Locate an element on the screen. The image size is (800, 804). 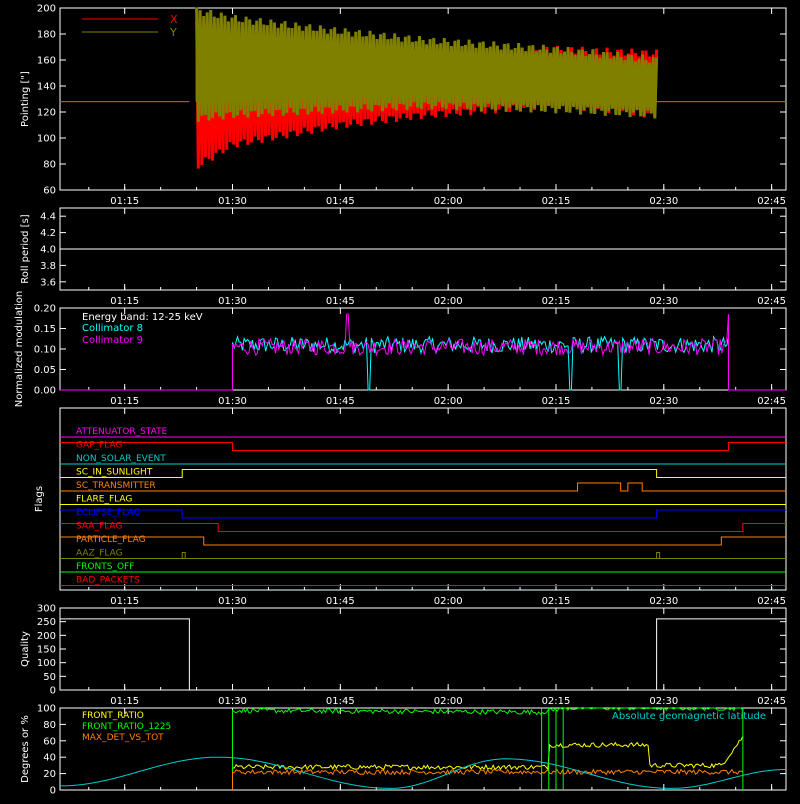
flag-label: SC_TRANSMITTER is located at coordinates (116, 486).